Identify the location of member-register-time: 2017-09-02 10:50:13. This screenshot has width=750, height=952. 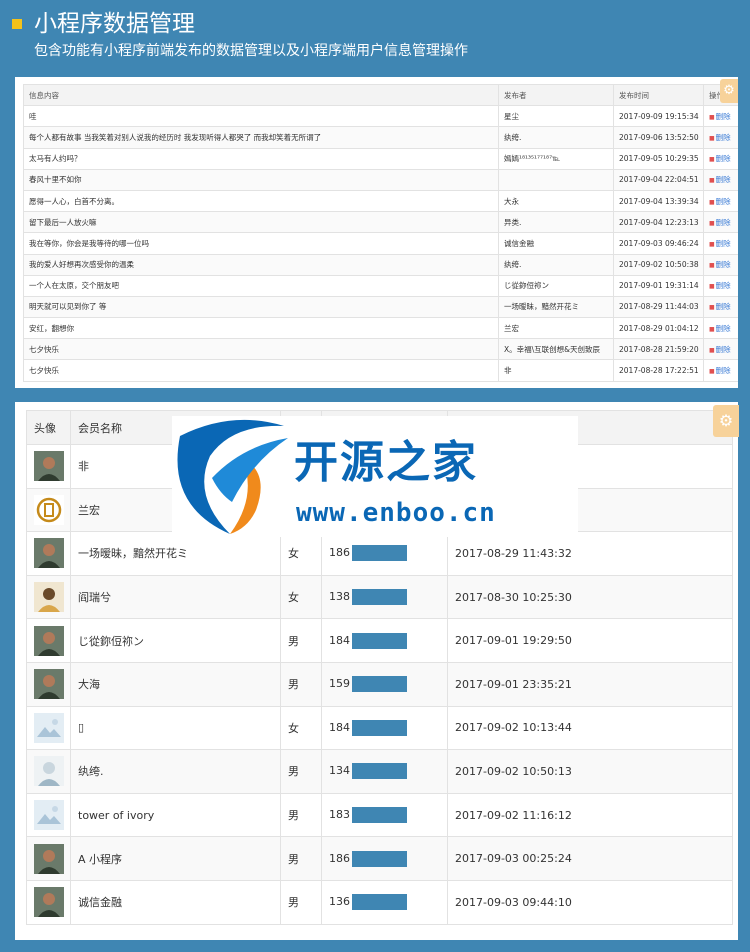
(590, 771).